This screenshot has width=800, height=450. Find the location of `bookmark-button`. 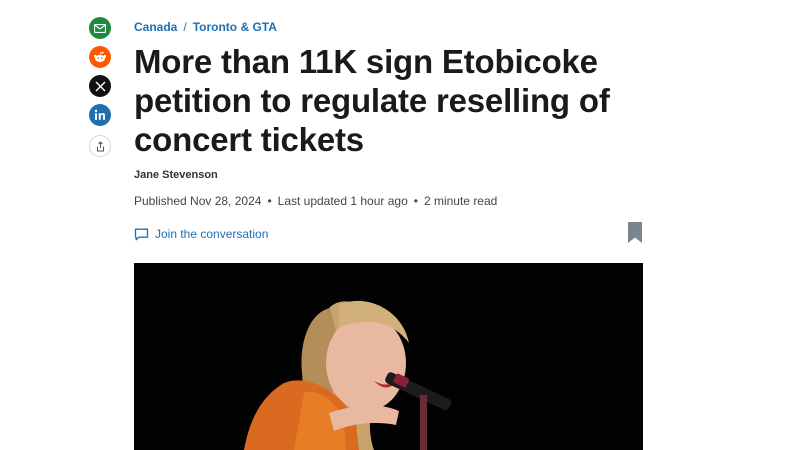

bookmark-button is located at coordinates (635, 235).